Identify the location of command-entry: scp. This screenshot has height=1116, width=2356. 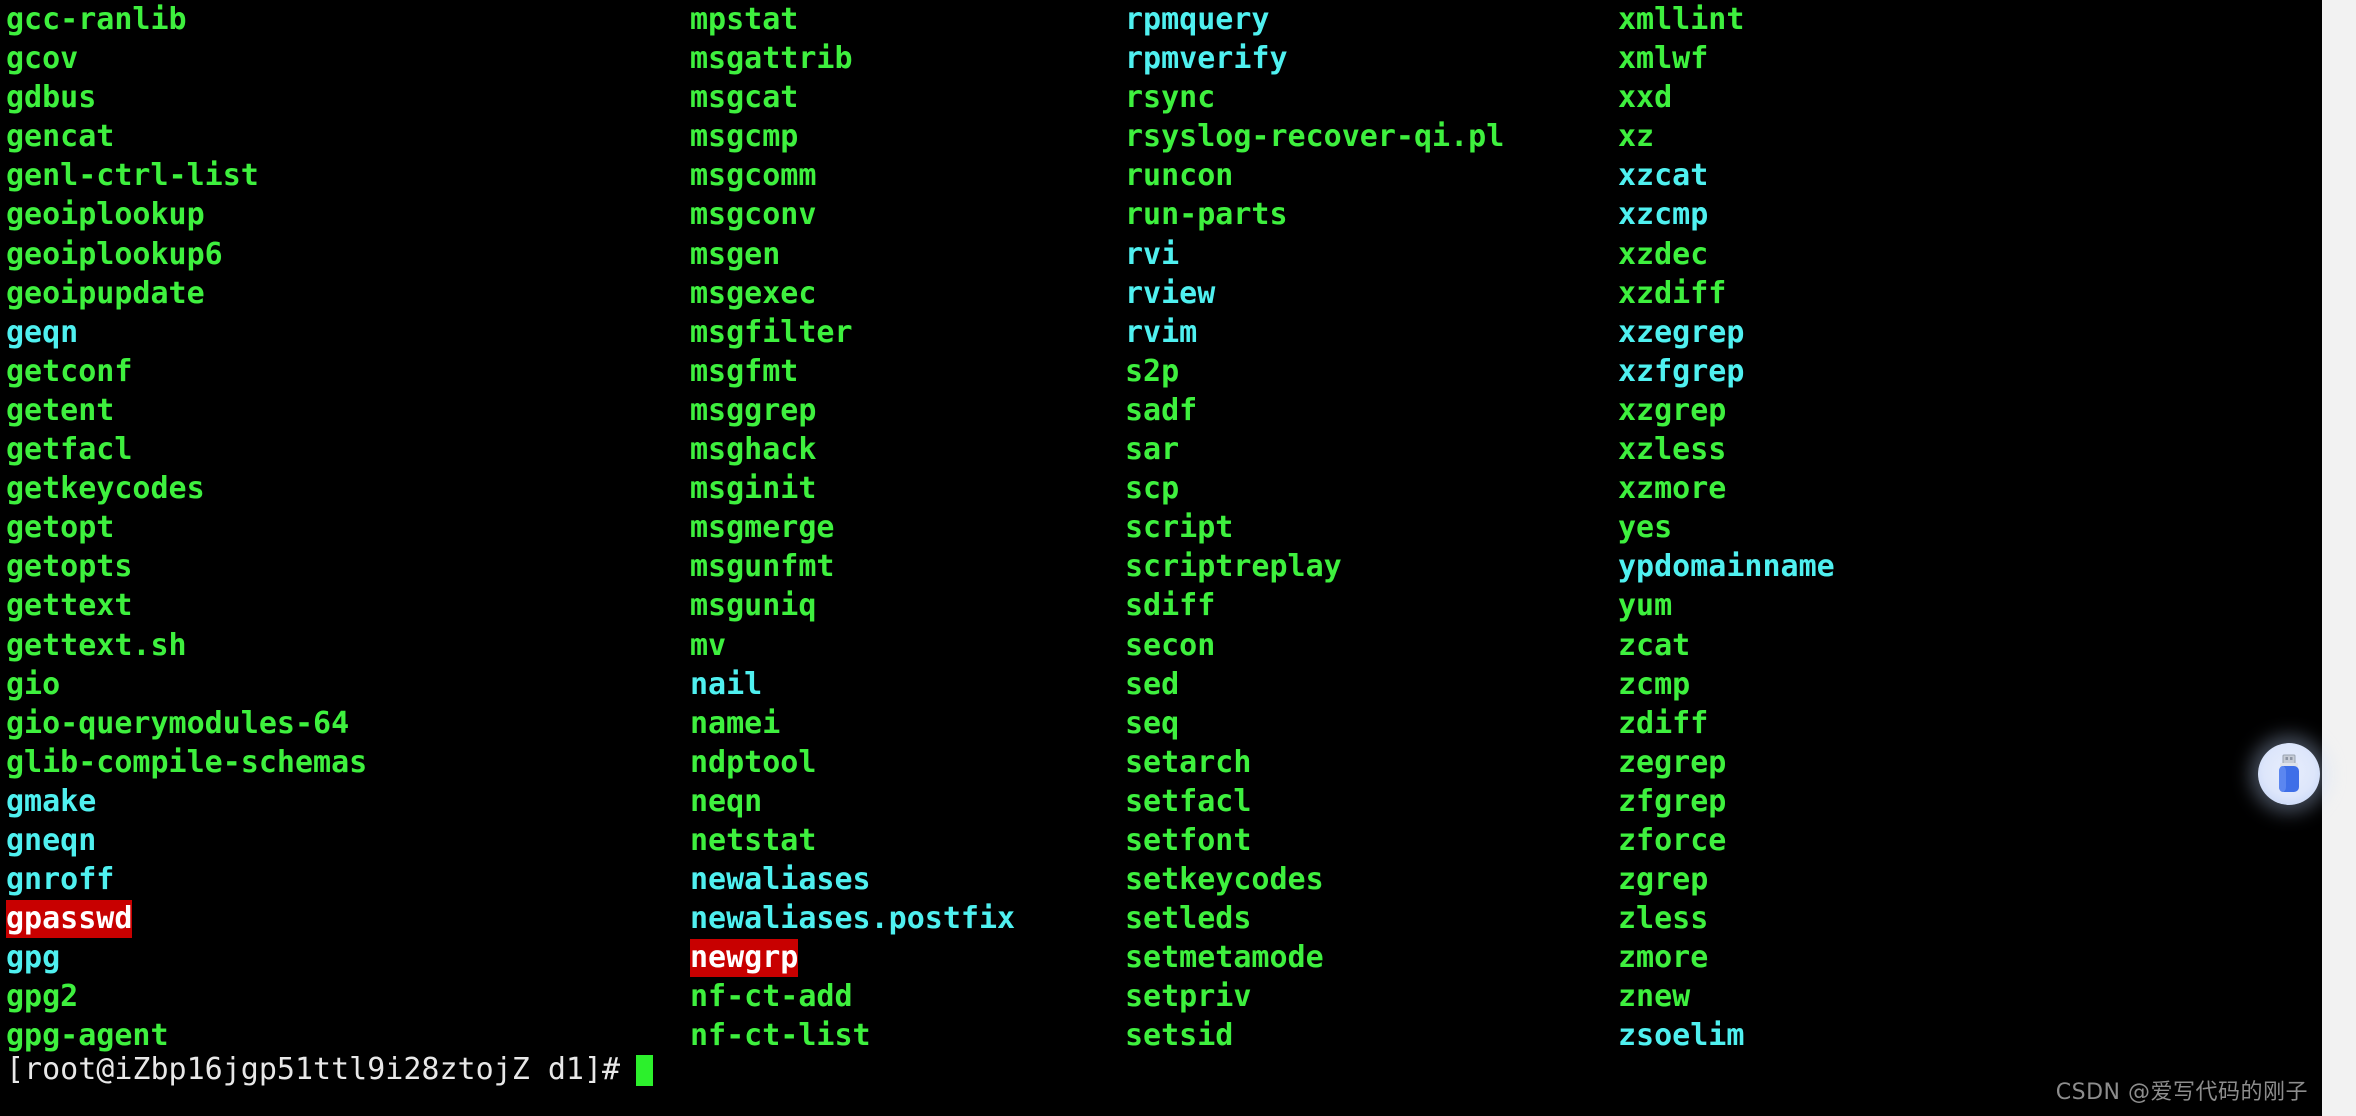
(1371, 488).